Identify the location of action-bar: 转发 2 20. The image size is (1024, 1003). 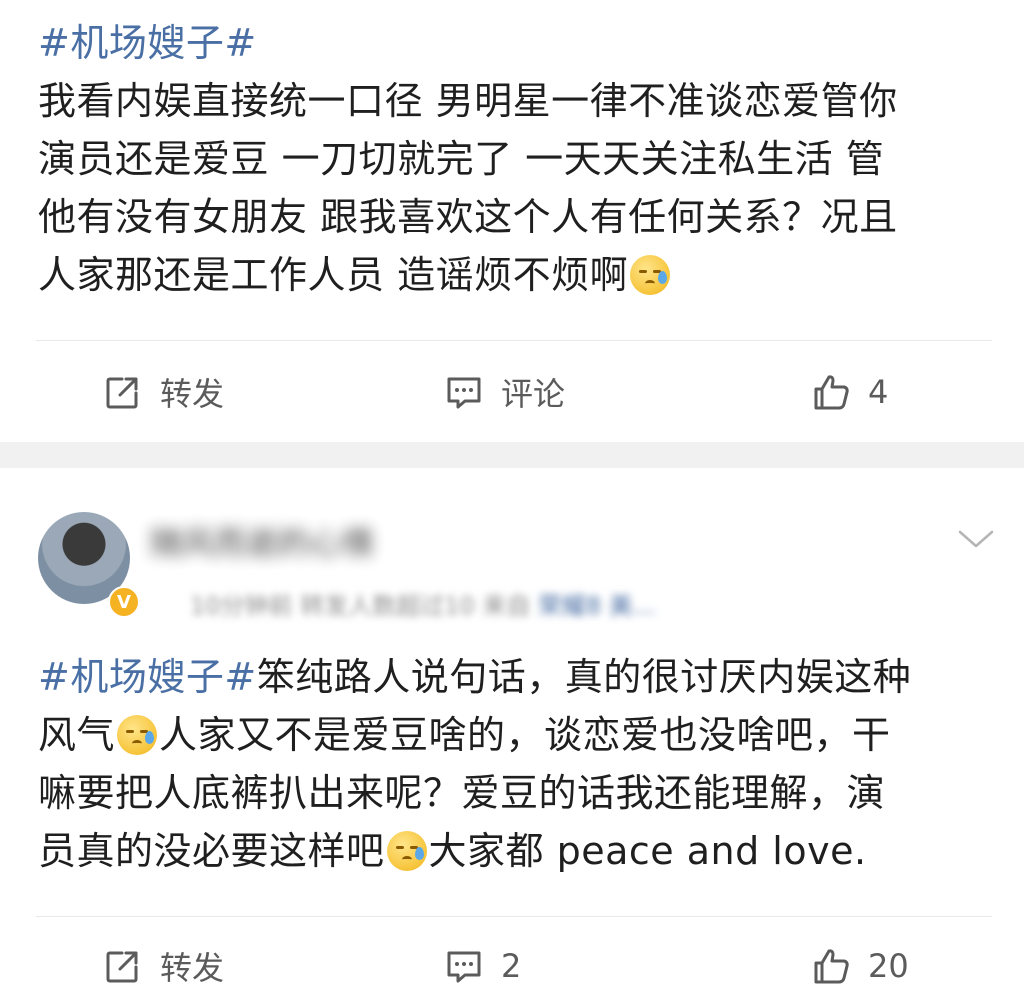
(512, 966).